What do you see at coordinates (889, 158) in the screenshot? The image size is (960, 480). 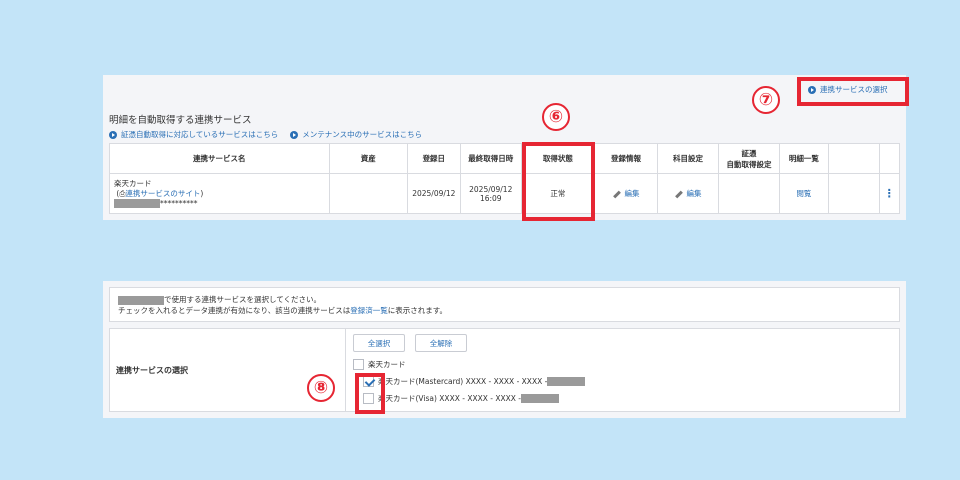 I see `col-menu` at bounding box center [889, 158].